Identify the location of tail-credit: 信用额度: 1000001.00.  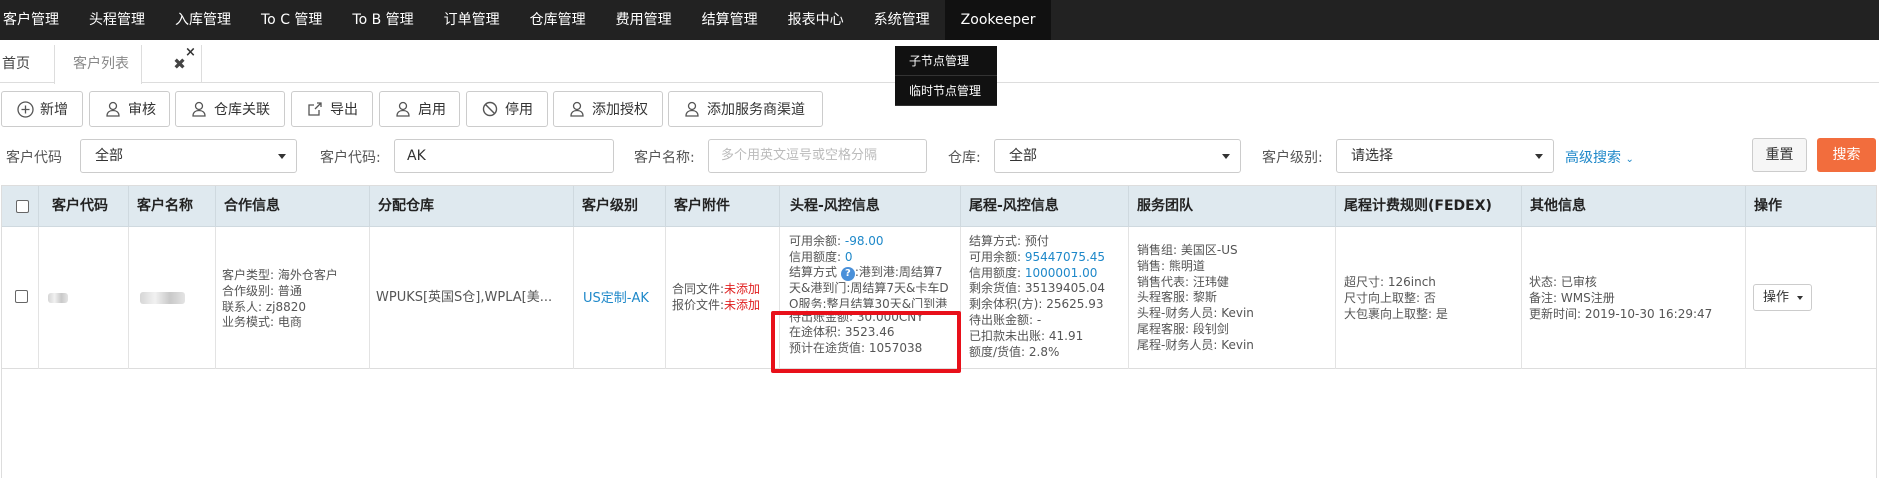
(1037, 274).